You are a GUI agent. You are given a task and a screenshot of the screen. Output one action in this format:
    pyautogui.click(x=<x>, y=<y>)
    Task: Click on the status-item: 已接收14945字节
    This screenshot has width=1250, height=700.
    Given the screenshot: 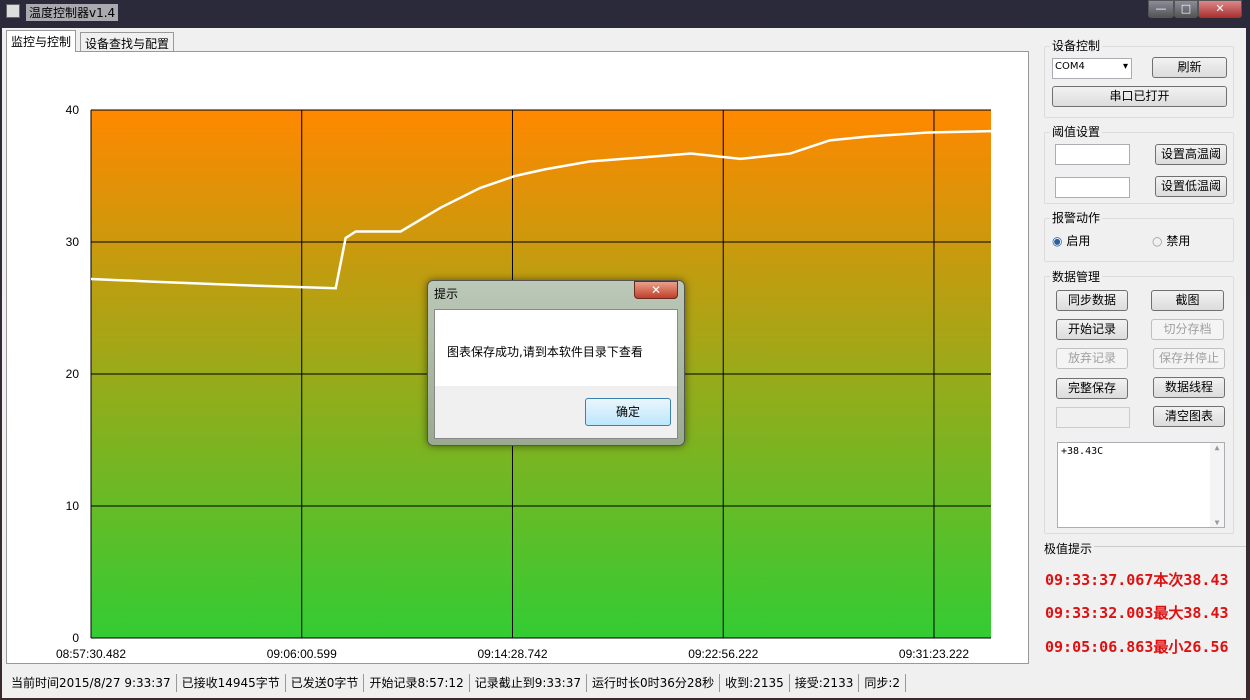 What is the action you would take?
    pyautogui.click(x=231, y=683)
    